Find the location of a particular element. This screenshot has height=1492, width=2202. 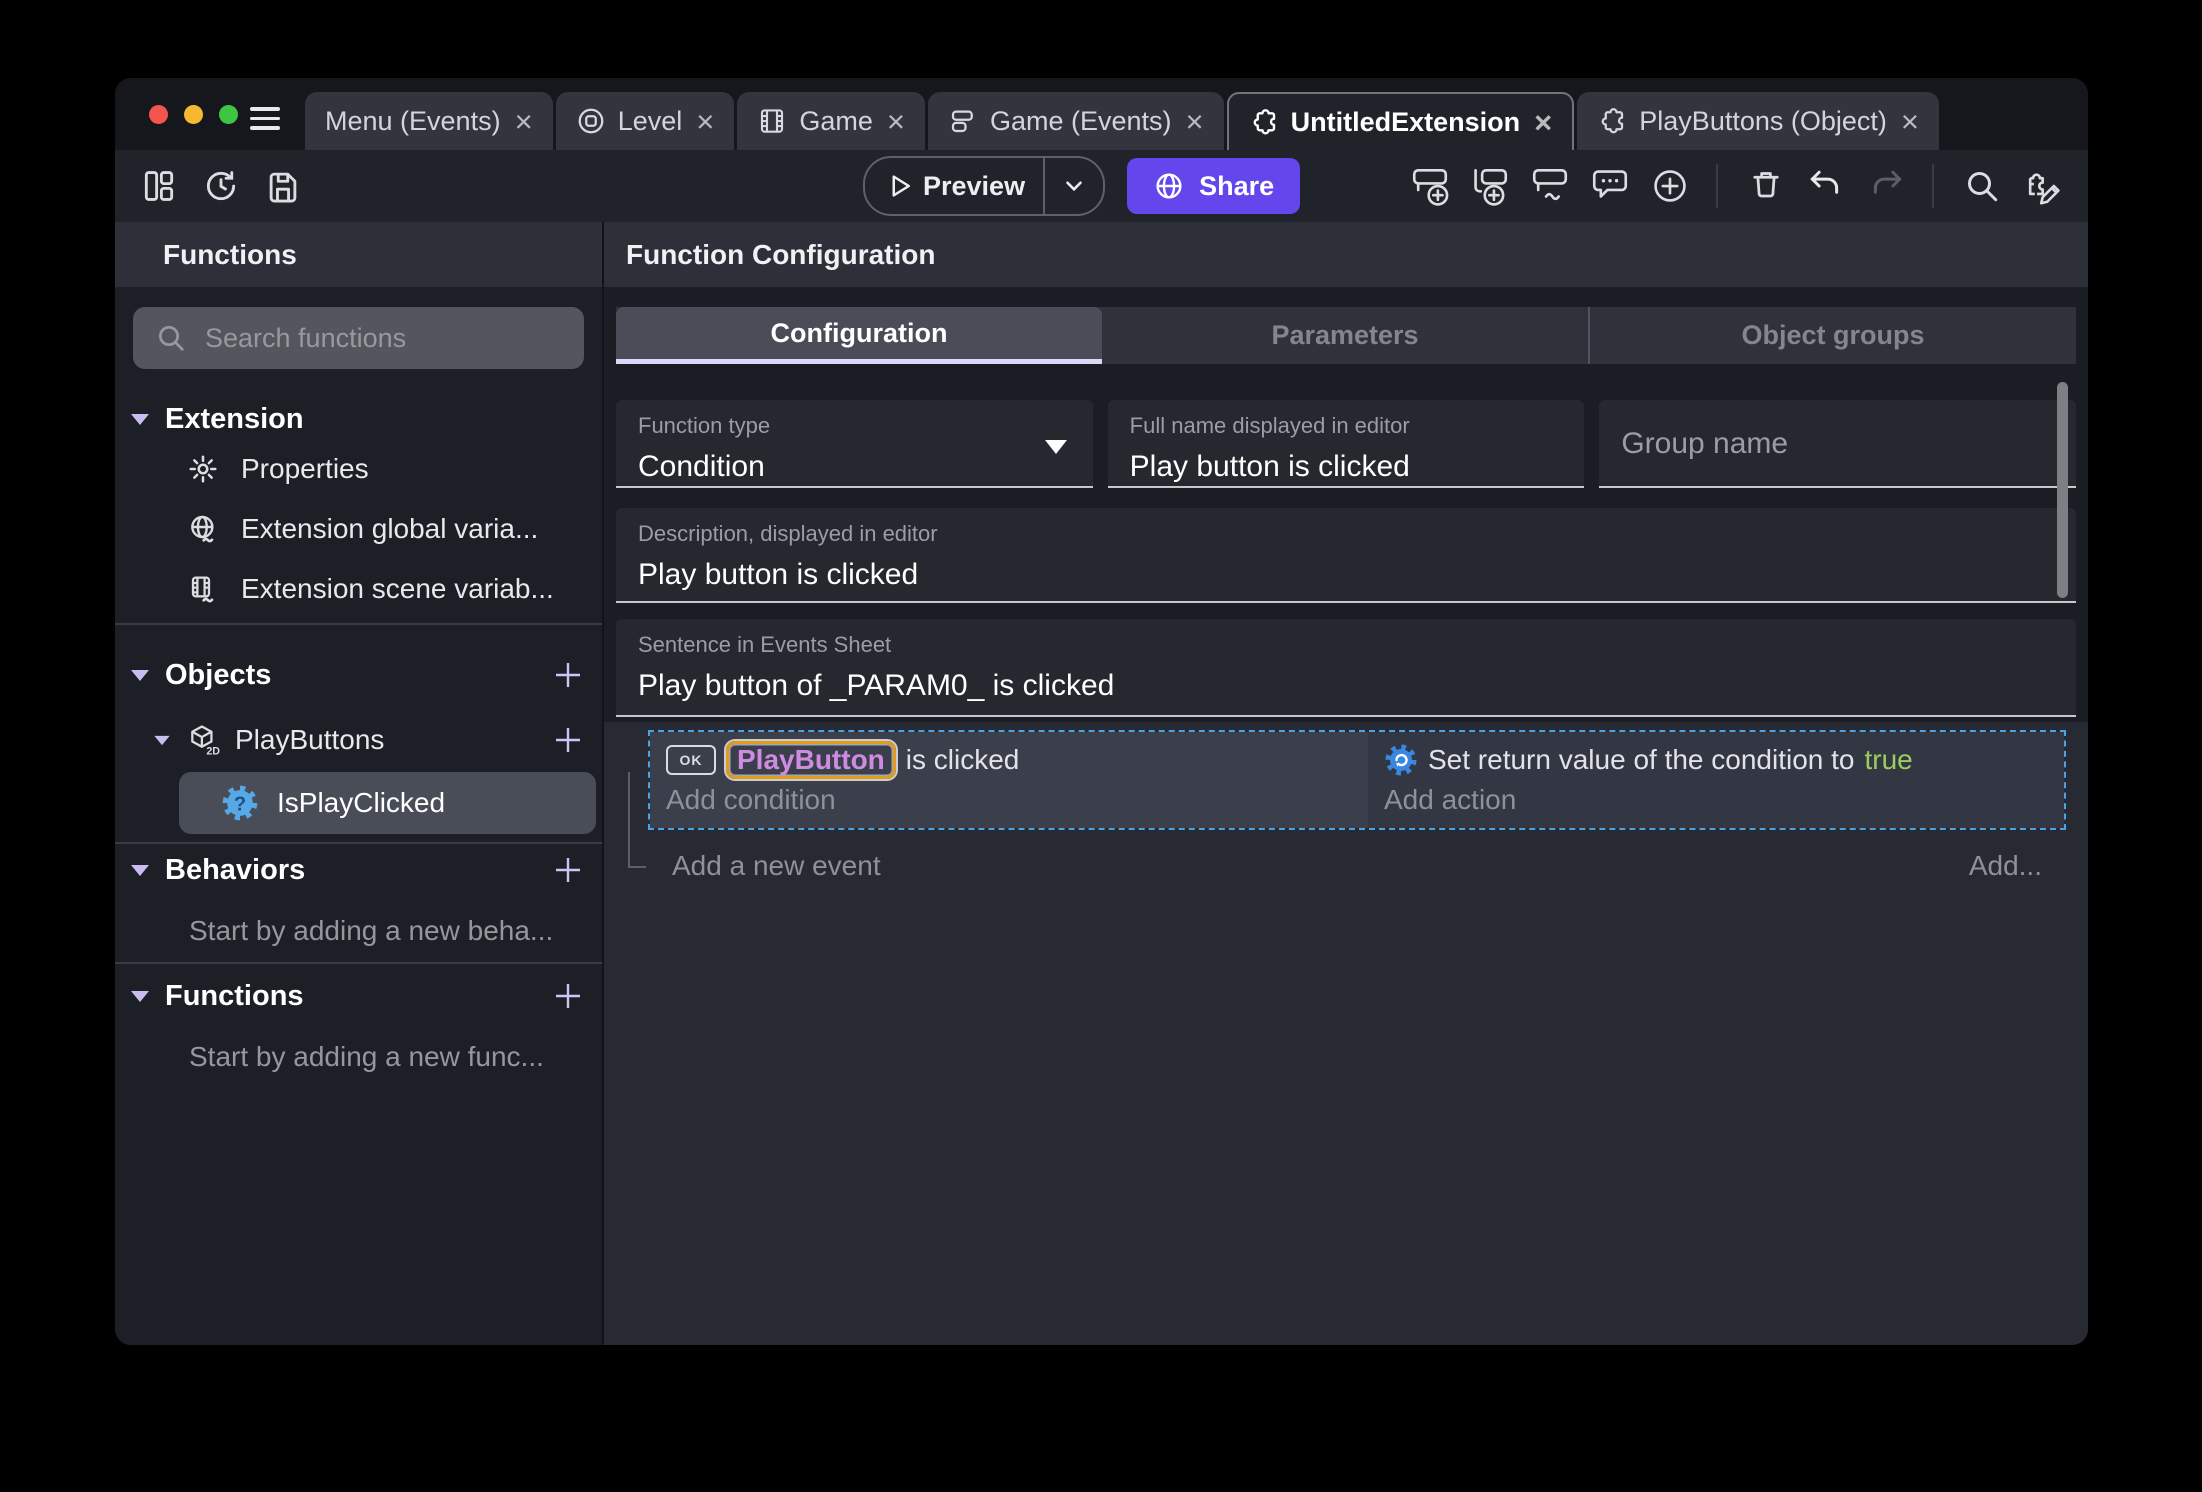

tab-game-events: Game (Events) × is located at coordinates (1075, 121).